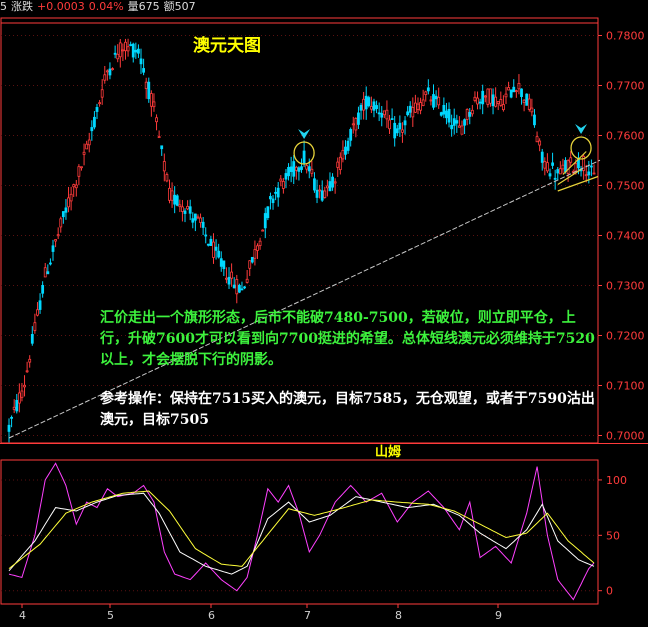 The width and height of the screenshot is (648, 627). Describe the element at coordinates (324, 8) in the screenshot. I see `quote-status-bar: 5 涨跌 +0.0003 0.04% 量675 额507` at that location.